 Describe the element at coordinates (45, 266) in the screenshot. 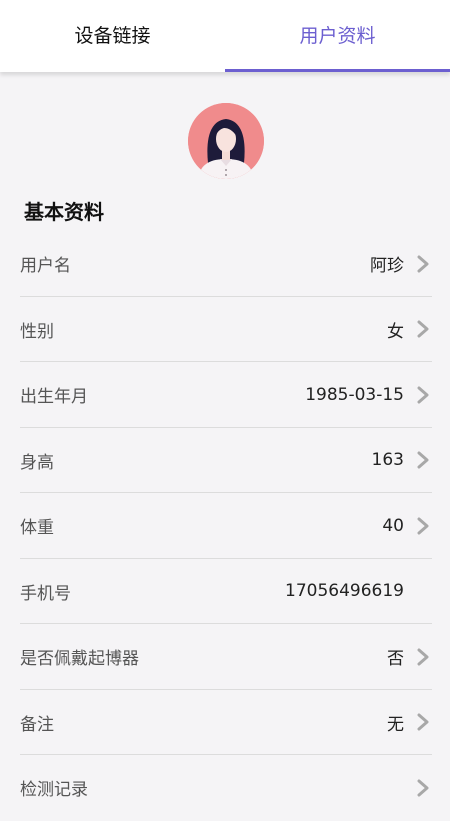

I see `row-label: 用户名` at that location.